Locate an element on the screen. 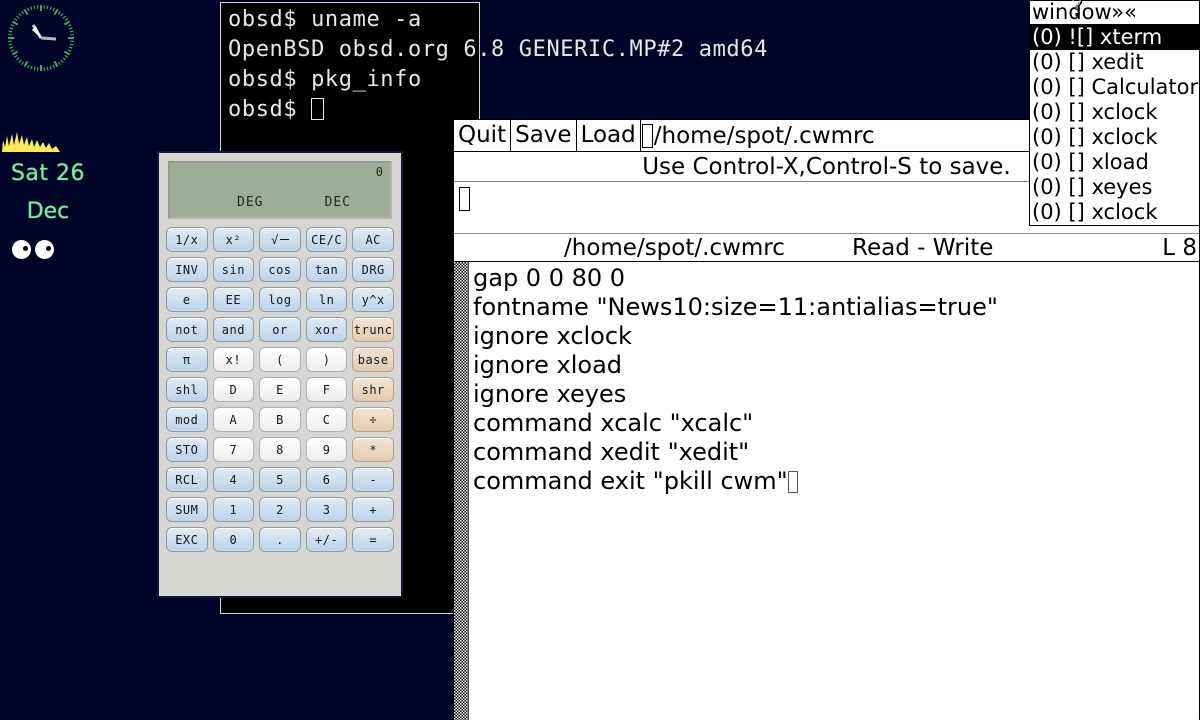 Image resolution: width=1200 pixels, height=720 pixels. xcalc-key-label: * is located at coordinates (373, 449).